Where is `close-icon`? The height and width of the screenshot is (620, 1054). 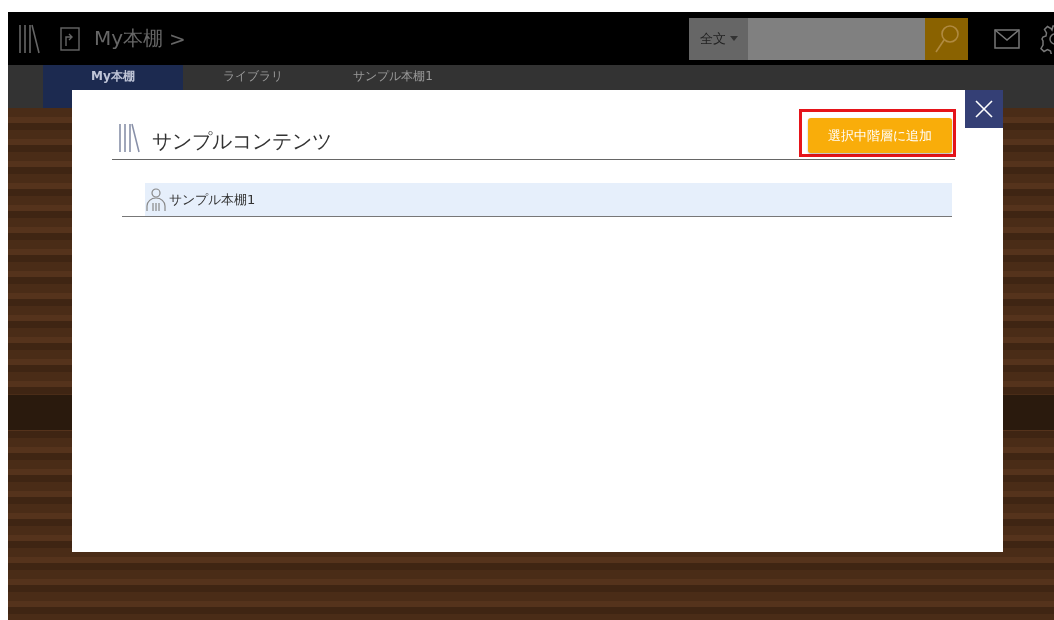
close-icon is located at coordinates (984, 109).